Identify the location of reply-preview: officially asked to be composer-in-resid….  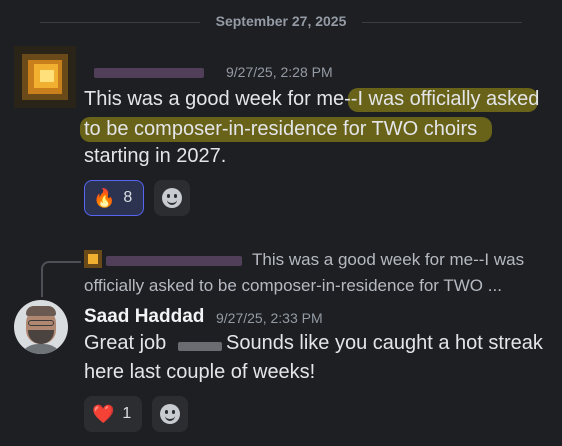
(293, 286).